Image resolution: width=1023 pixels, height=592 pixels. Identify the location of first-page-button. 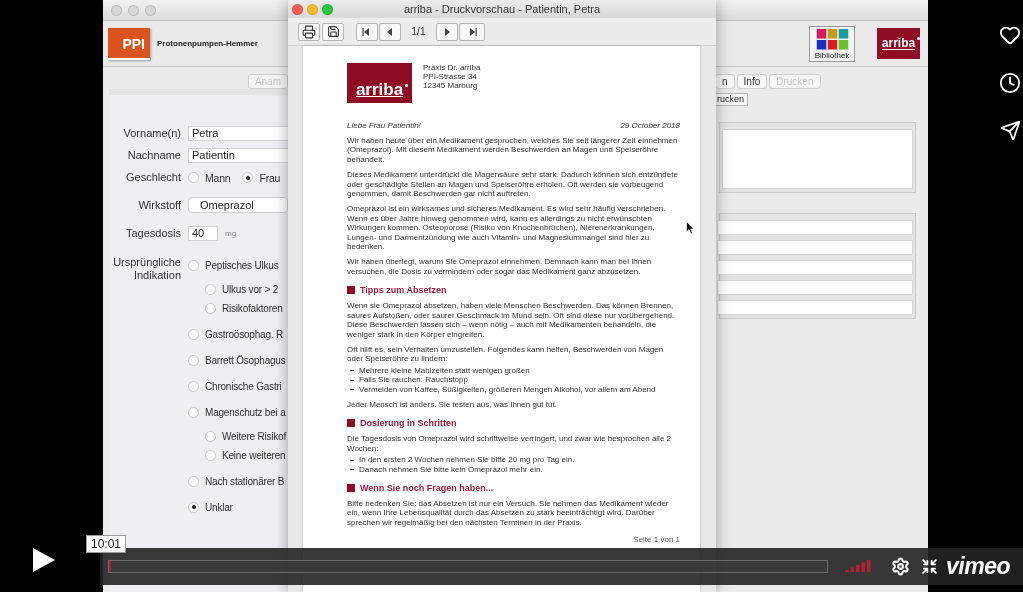
(367, 31).